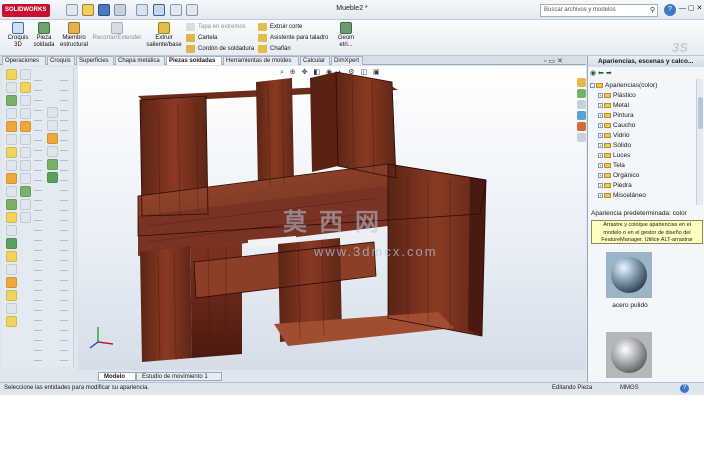  Describe the element at coordinates (25, 204) in the screenshot. I see `deform-icon` at that location.